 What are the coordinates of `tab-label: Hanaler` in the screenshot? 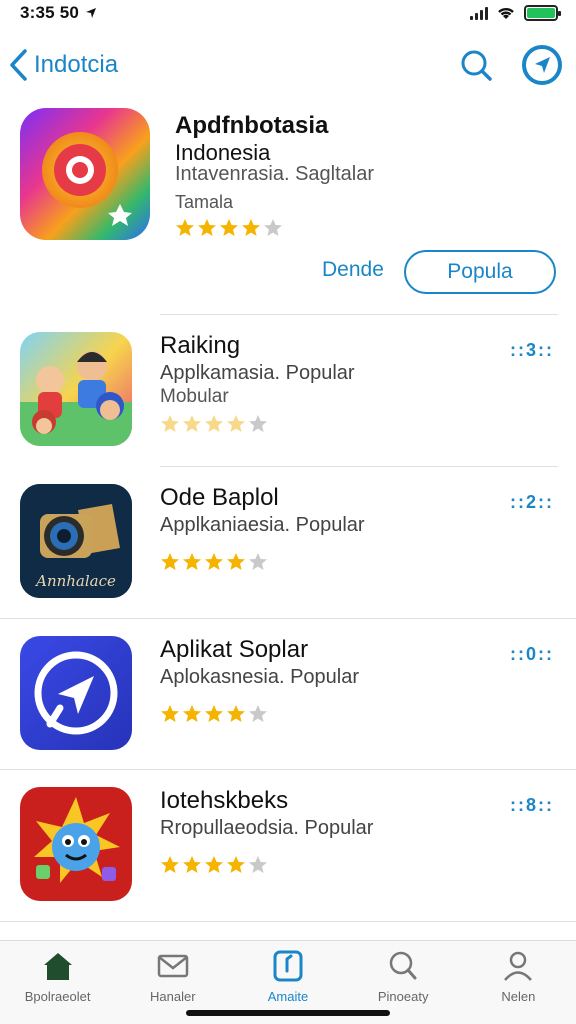 It's located at (173, 996).